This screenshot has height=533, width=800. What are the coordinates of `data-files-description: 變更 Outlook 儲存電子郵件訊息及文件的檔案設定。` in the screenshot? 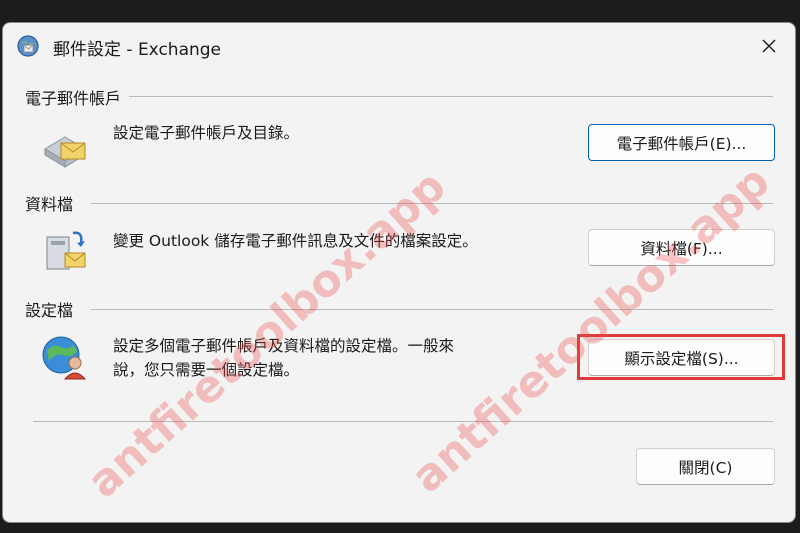 It's located at (295, 241).